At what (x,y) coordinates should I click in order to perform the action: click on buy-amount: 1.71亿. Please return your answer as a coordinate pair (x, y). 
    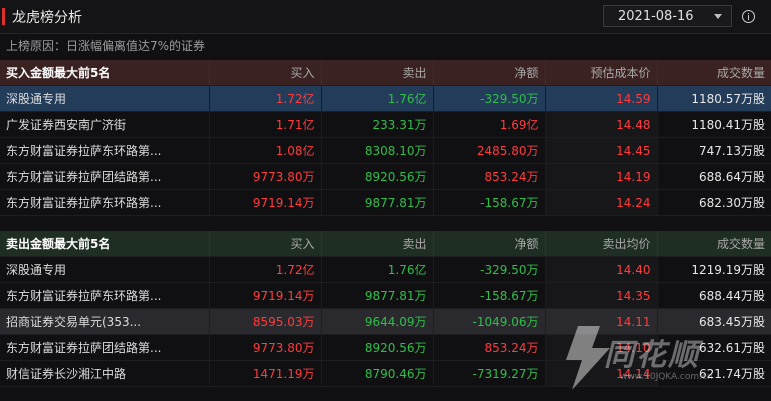
    Looking at the image, I should click on (264, 124).